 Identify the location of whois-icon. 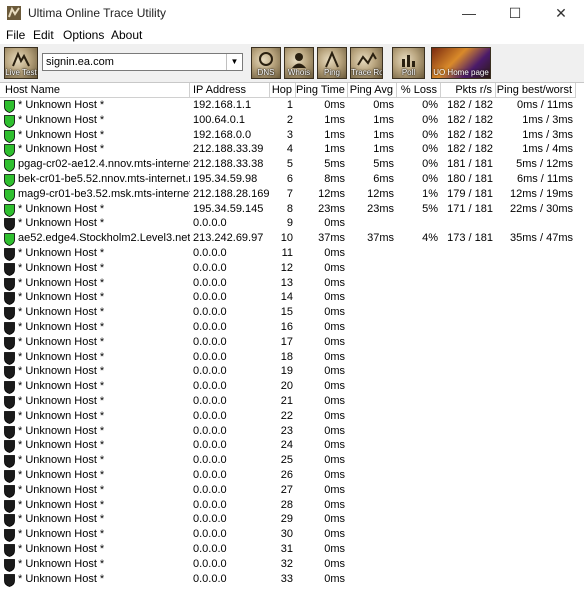
(299, 60).